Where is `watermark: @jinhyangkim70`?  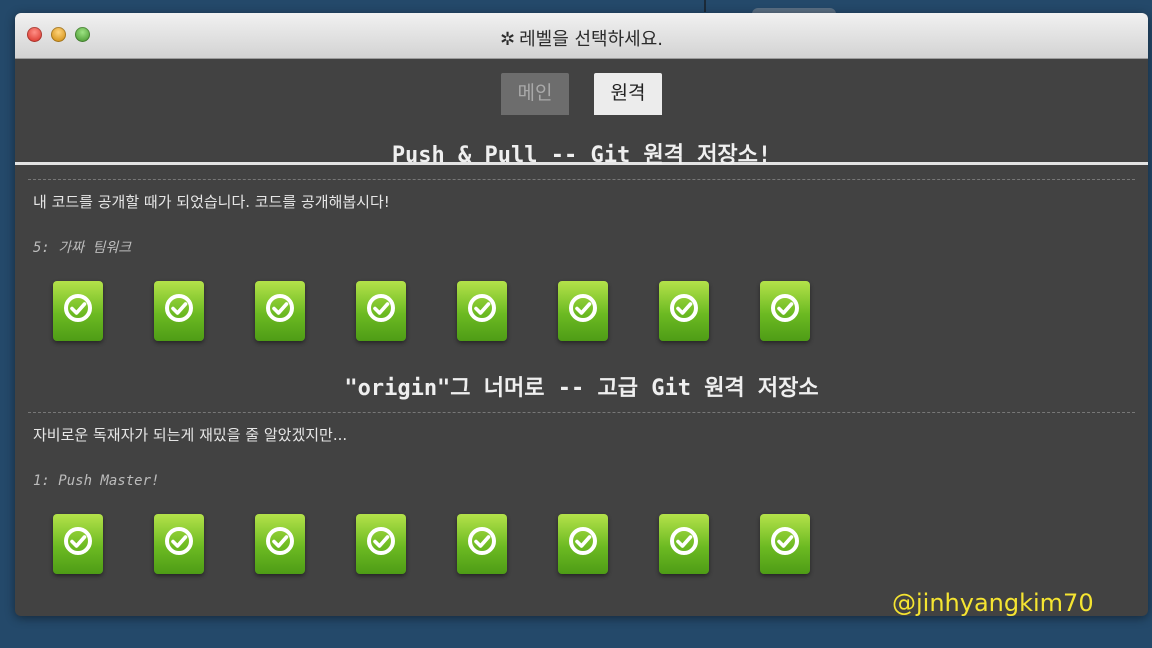 watermark: @jinhyangkim70 is located at coordinates (993, 603).